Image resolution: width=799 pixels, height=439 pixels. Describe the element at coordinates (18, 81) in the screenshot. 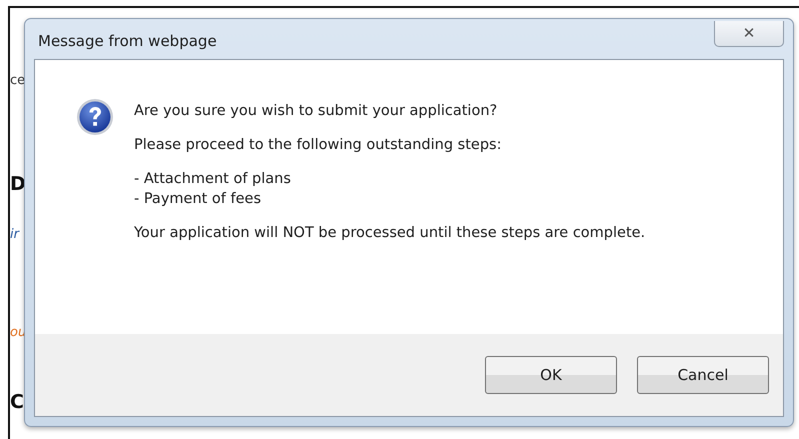

I see `page-text: ce` at that location.